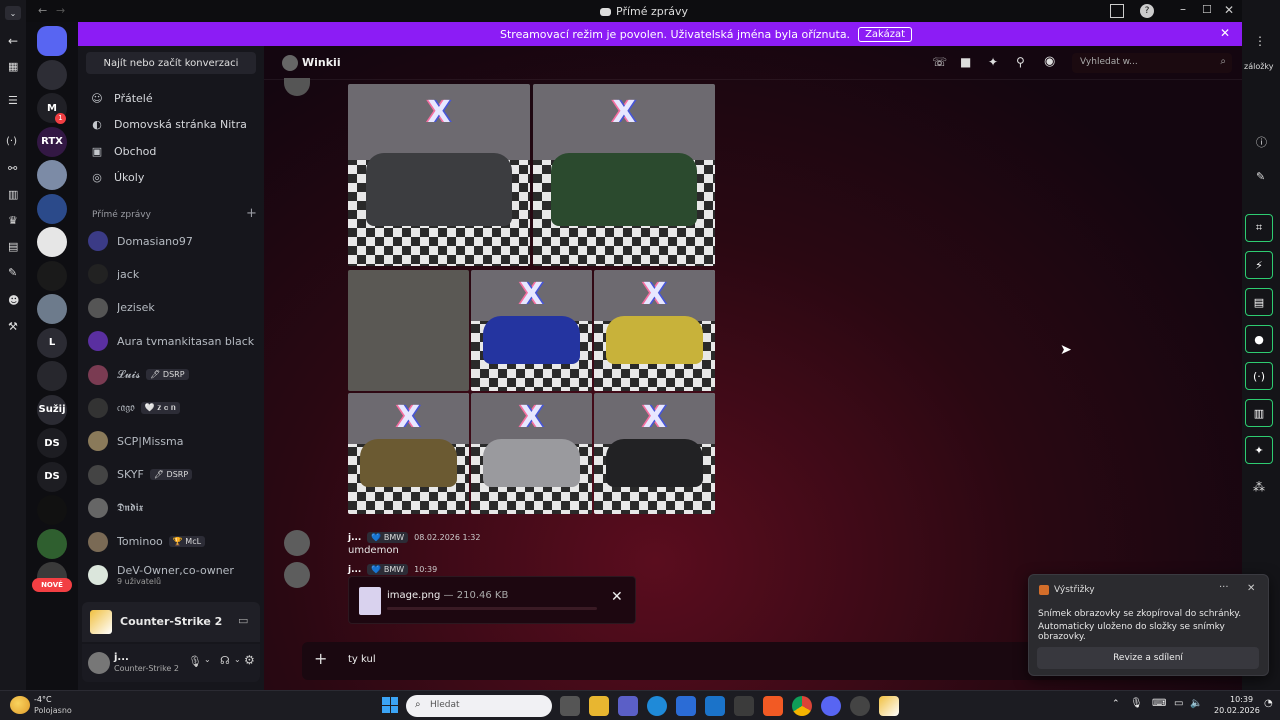 This screenshot has width=1280, height=720. Describe the element at coordinates (173, 308) in the screenshot. I see `dm-item: Jezisek` at that location.